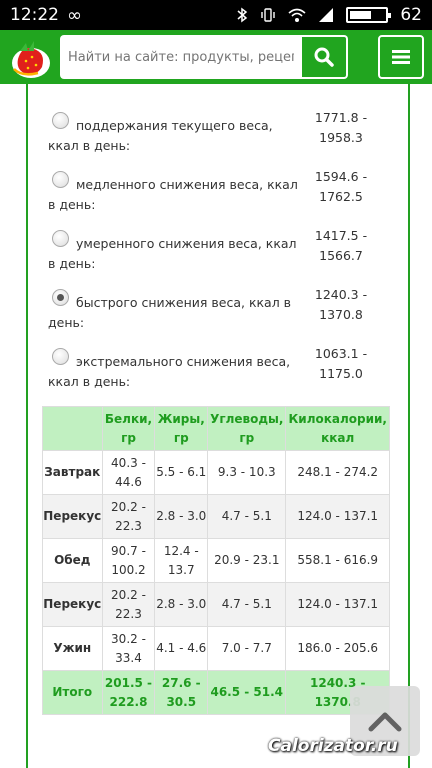 Image resolution: width=432 pixels, height=768 pixels. Describe the element at coordinates (128, 560) in the screenshot. I see `protein-cell: 90.7 - 100.2` at that location.